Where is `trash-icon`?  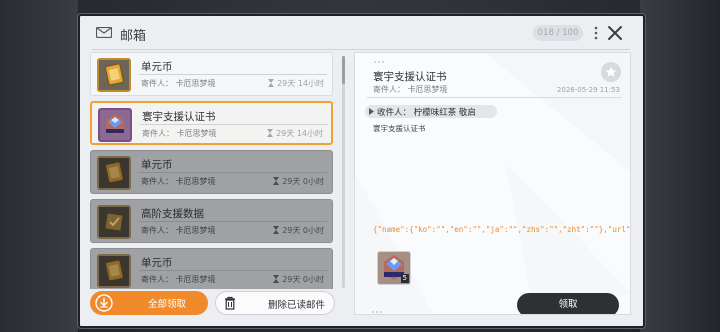
trash-icon is located at coordinates (230, 303).